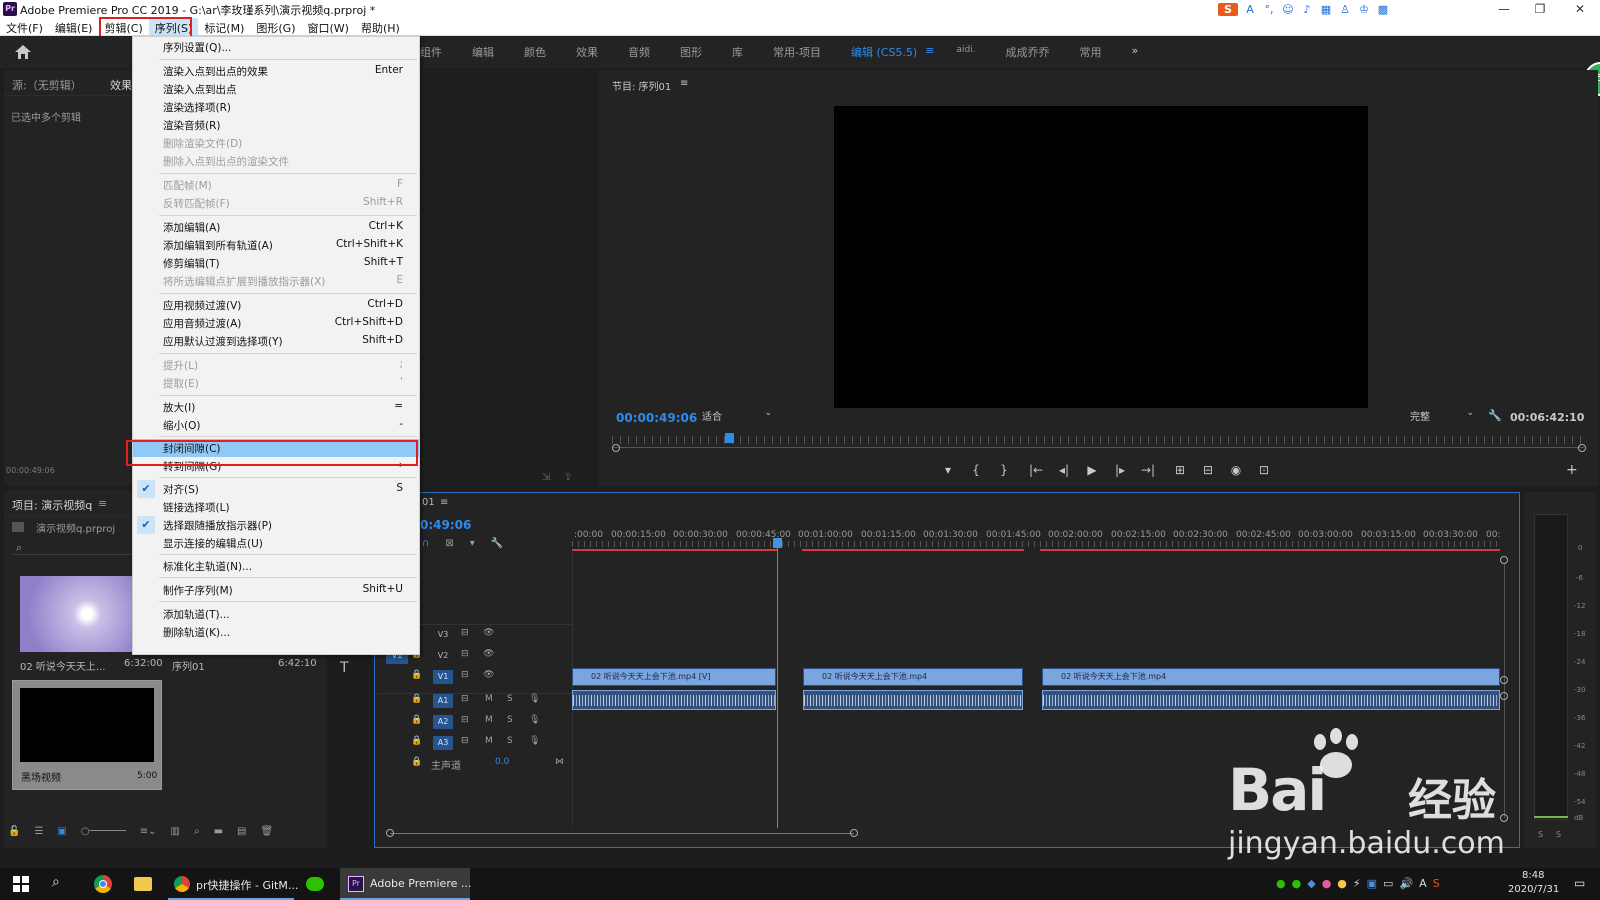 Image resolution: width=1600 pixels, height=900 pixels. Describe the element at coordinates (443, 656) in the screenshot. I see `track-label: V2` at that location.